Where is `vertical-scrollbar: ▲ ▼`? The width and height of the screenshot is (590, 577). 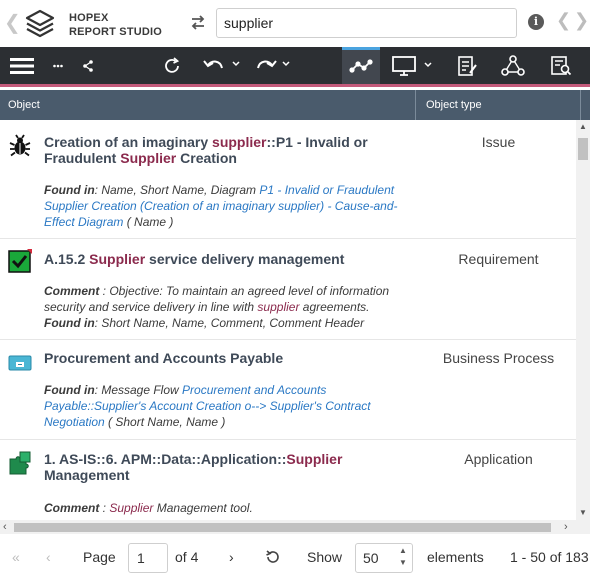
vertical-scrollbar: ▲ ▼ is located at coordinates (583, 320).